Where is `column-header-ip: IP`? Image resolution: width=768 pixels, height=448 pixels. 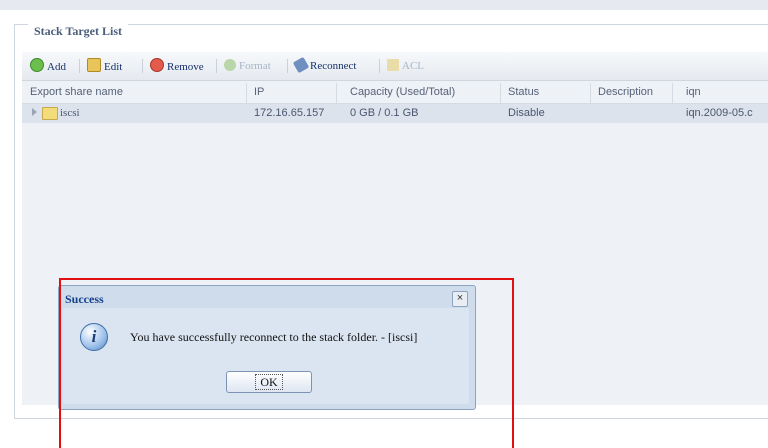
column-header-ip: IP is located at coordinates (259, 92).